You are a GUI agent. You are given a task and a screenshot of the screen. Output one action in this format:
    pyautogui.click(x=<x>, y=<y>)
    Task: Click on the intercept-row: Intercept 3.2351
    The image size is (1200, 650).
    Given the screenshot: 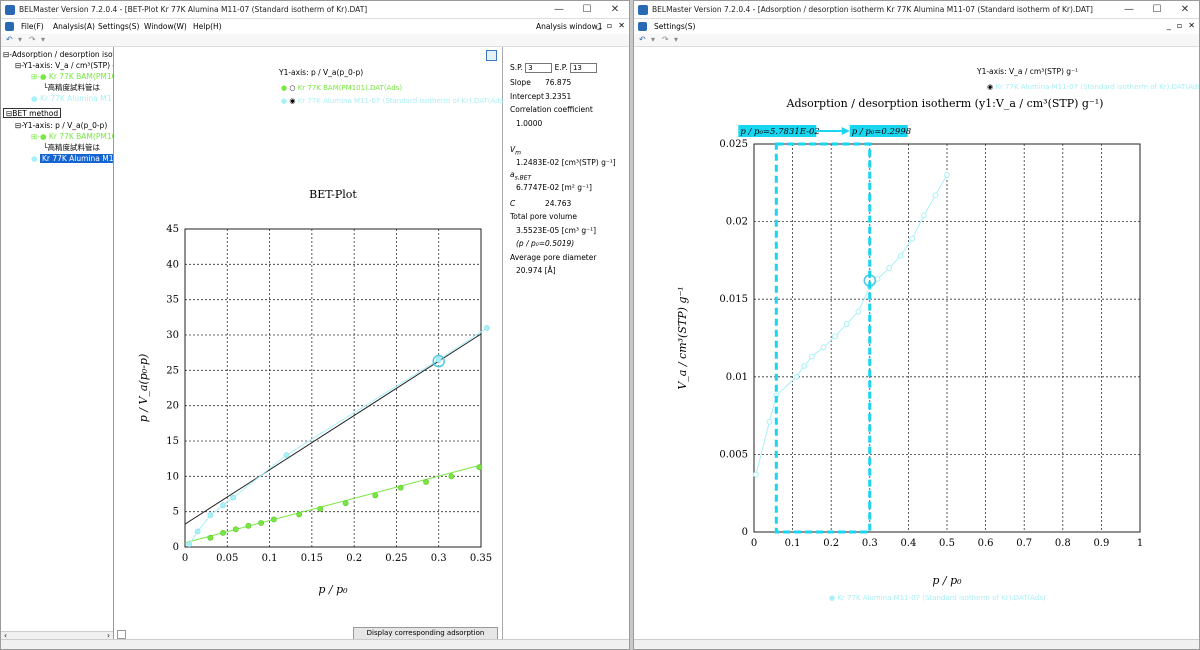 What is the action you would take?
    pyautogui.click(x=540, y=96)
    